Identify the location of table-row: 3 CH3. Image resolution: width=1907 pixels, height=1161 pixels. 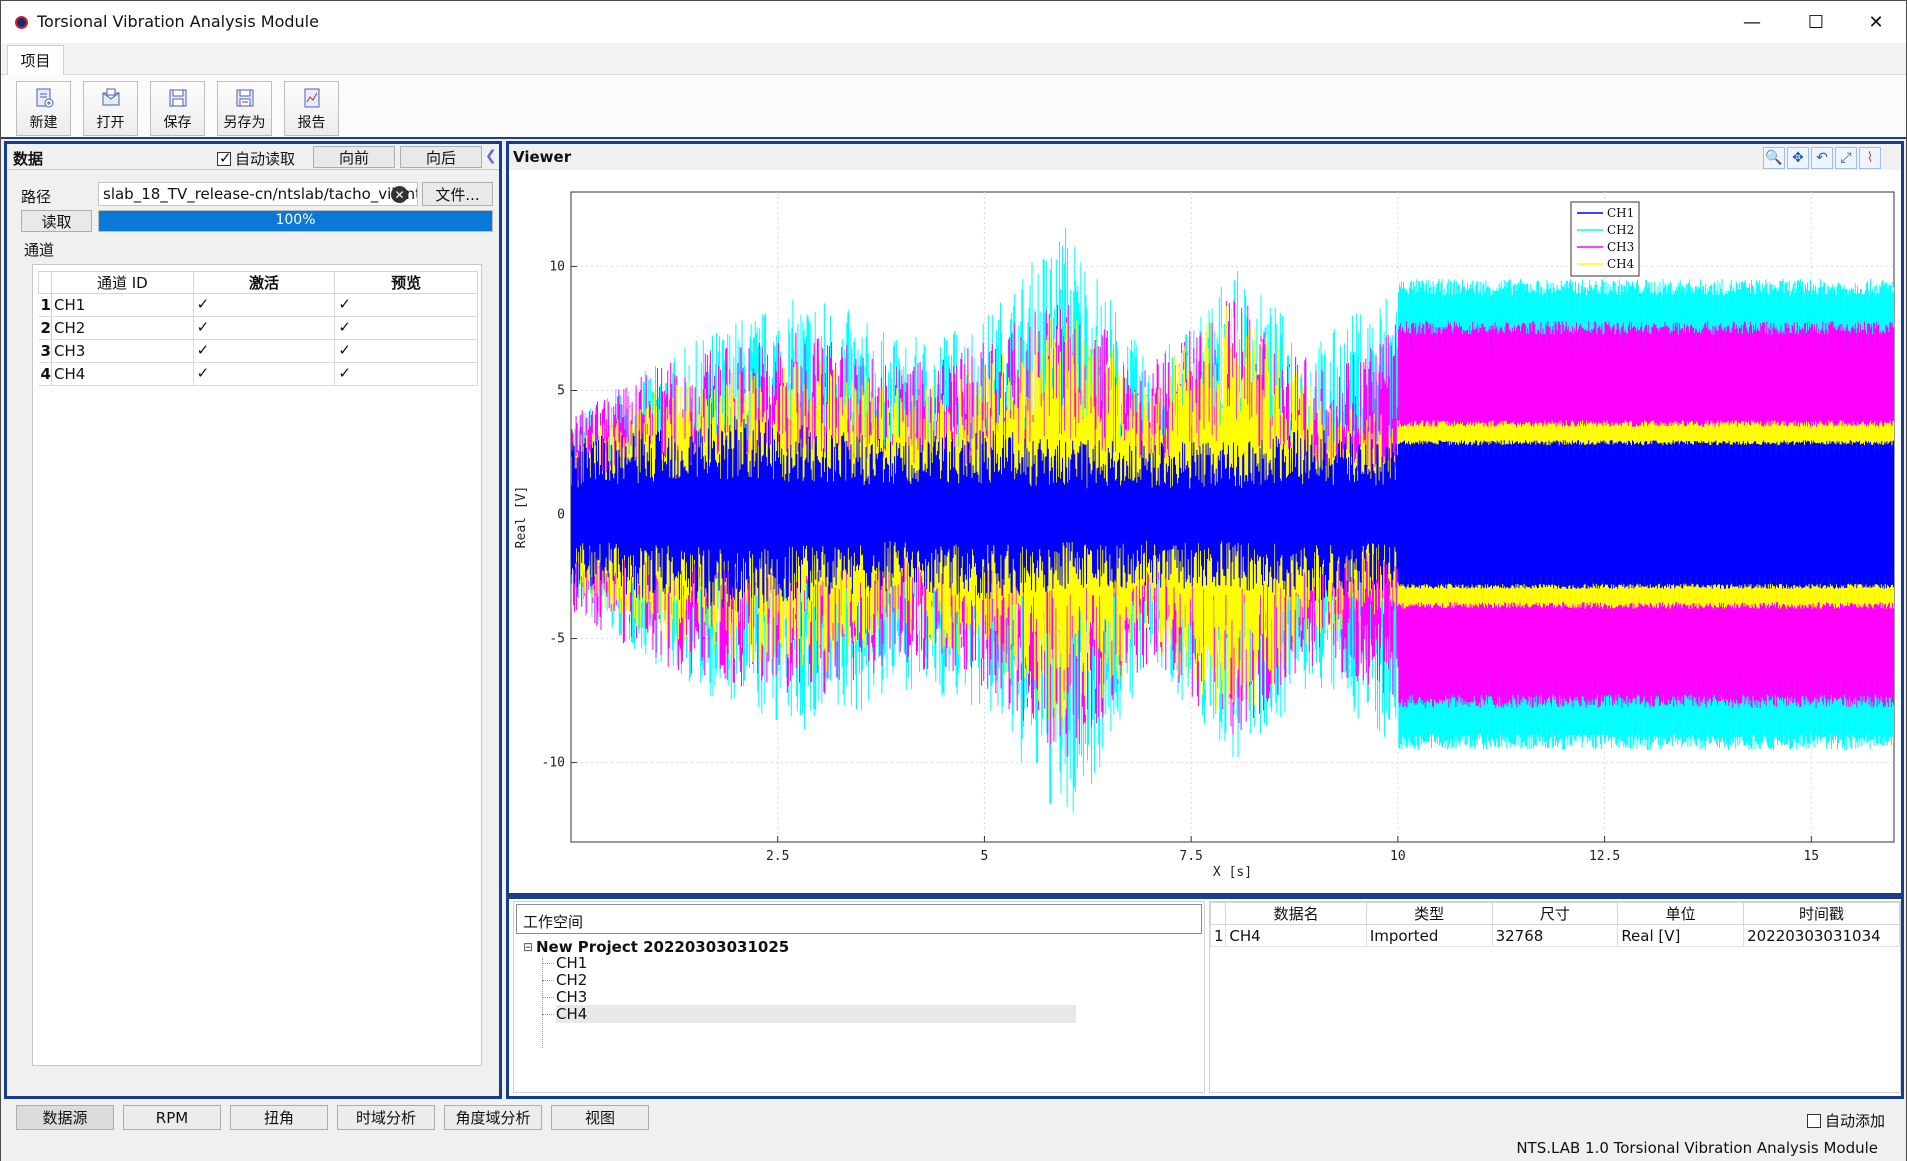
(258, 351).